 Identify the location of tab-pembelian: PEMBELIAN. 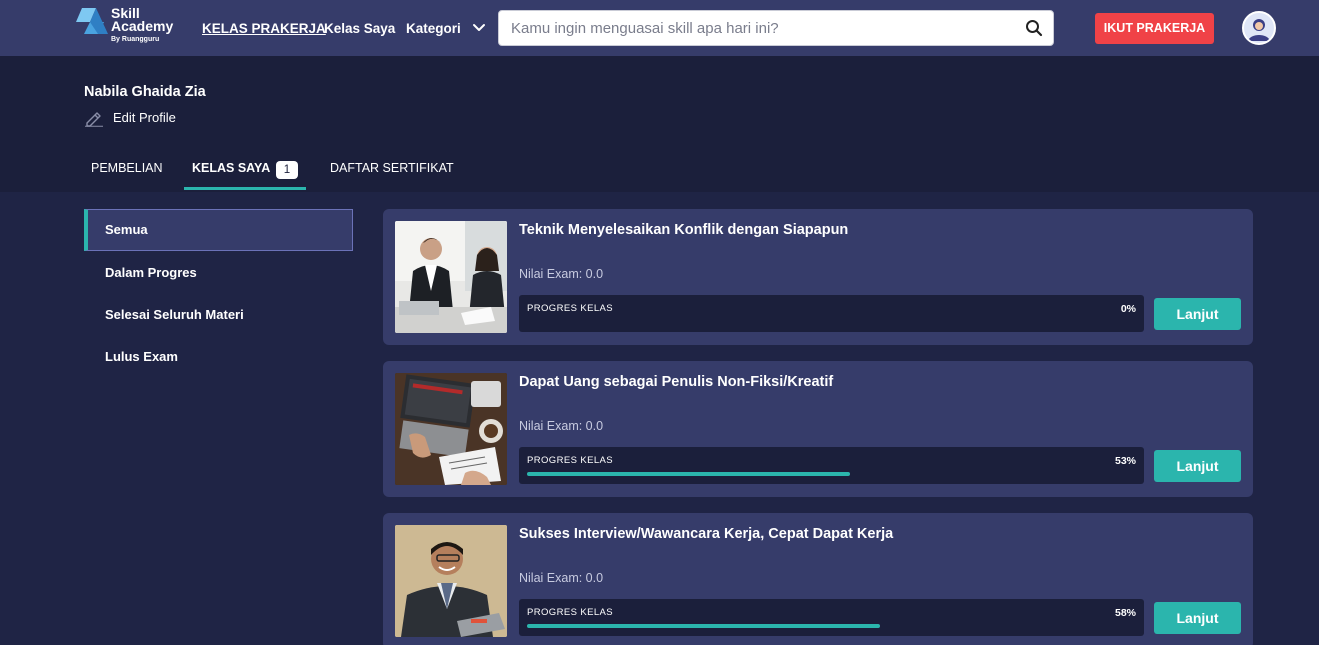
(127, 168).